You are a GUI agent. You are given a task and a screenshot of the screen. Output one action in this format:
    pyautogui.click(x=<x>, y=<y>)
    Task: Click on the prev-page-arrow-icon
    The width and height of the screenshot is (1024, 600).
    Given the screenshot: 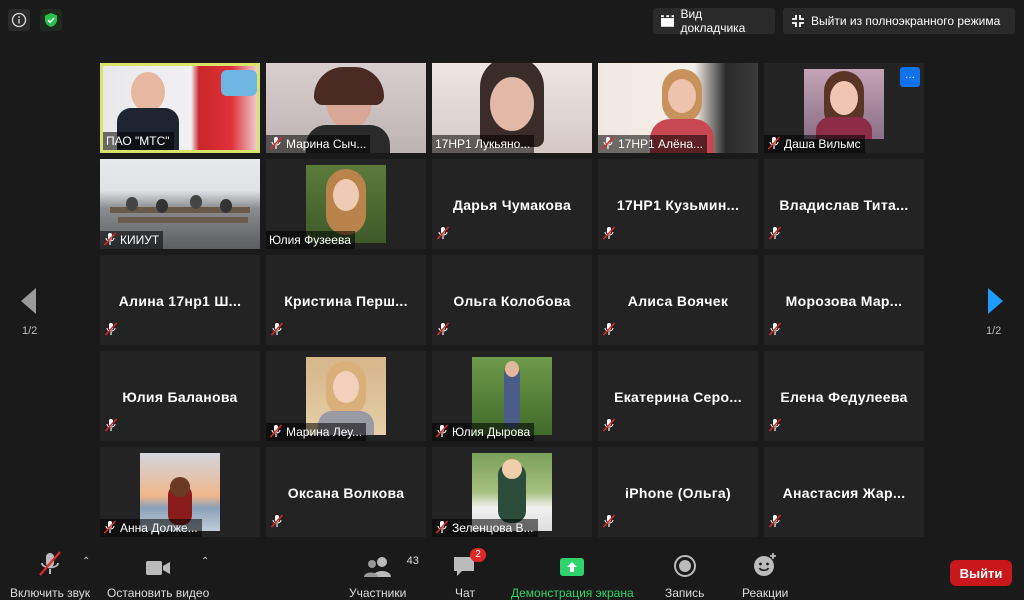 What is the action you would take?
    pyautogui.click(x=28, y=301)
    